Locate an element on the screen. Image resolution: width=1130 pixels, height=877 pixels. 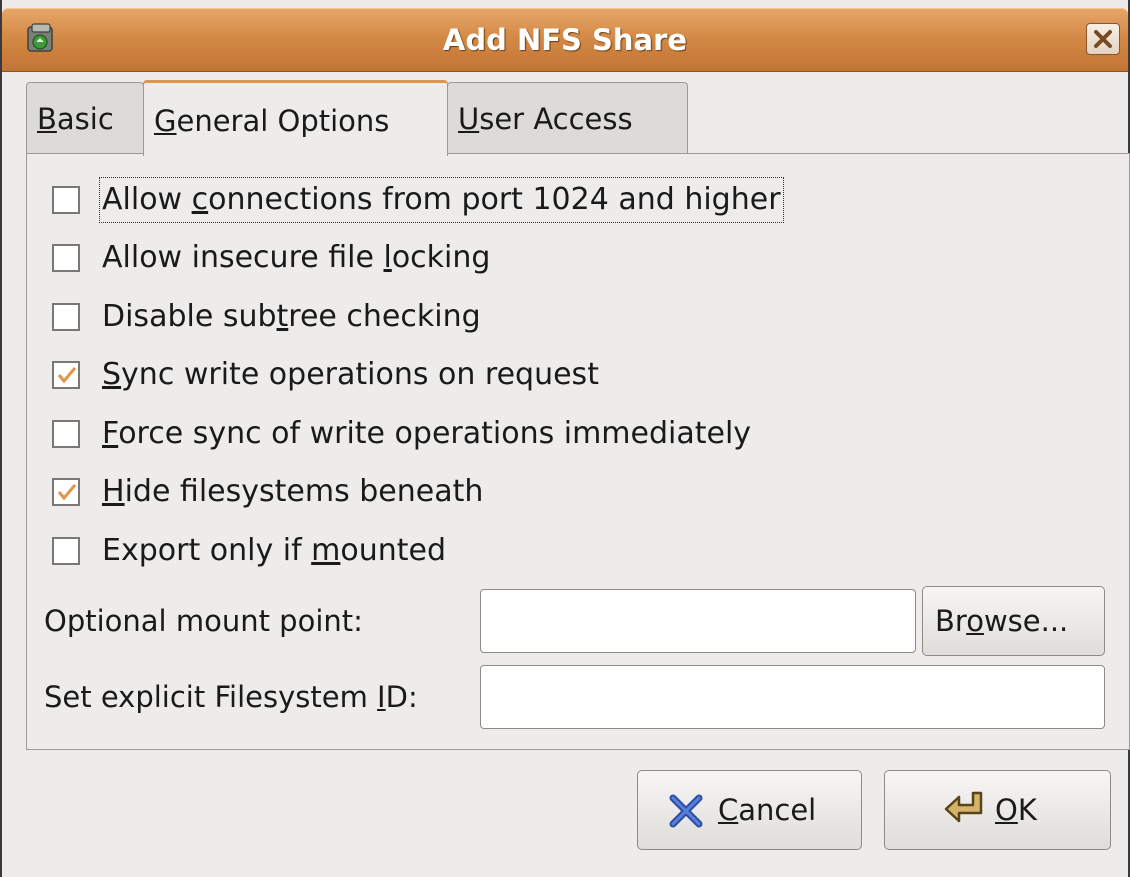
close-icon is located at coordinates (1103, 39).